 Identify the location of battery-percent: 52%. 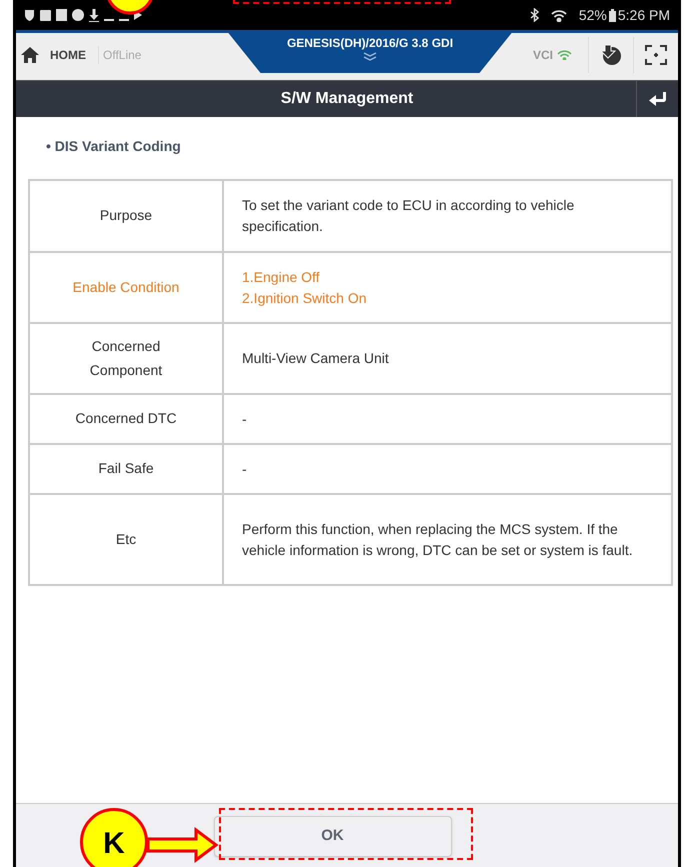
(592, 15).